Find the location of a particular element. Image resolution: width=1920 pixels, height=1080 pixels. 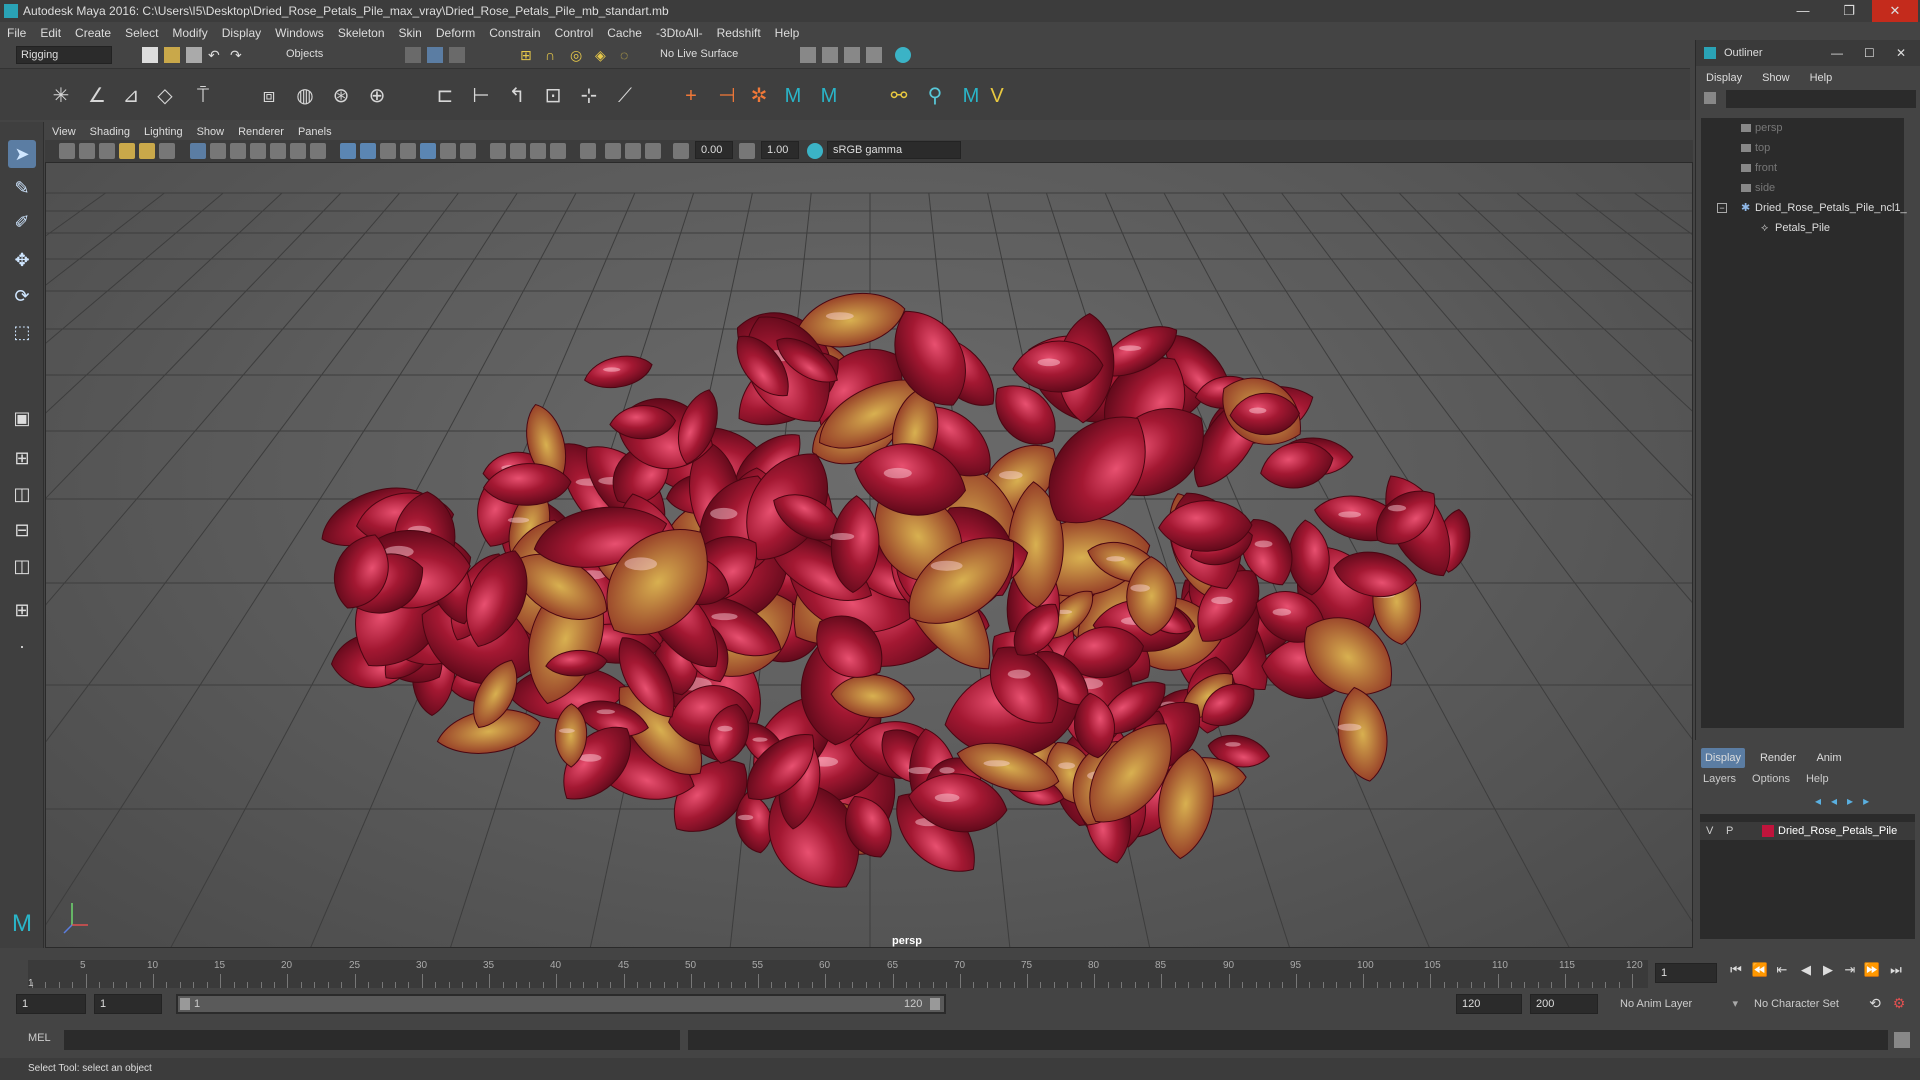

viewport-menu-lighting: Lighting is located at coordinates (163, 132).